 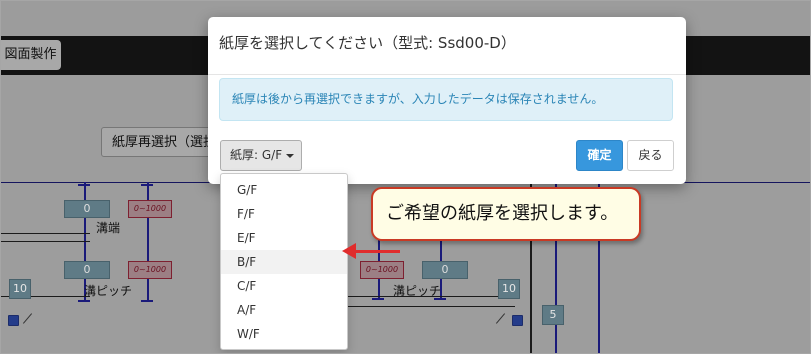 What do you see at coordinates (87, 209) in the screenshot?
I see `groove-end-value: 0` at bounding box center [87, 209].